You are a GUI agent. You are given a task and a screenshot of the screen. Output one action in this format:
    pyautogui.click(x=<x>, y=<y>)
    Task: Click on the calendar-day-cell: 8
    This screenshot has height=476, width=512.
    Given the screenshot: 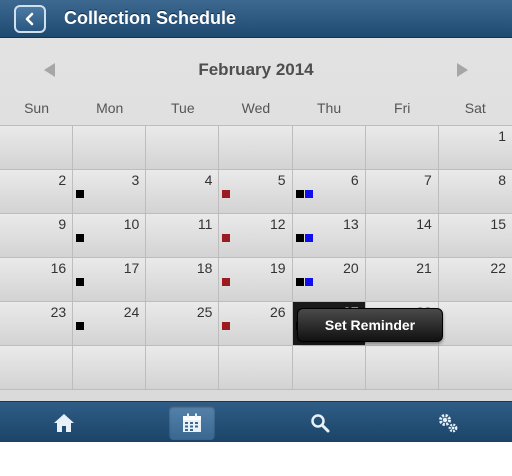 What is the action you would take?
    pyautogui.click(x=475, y=192)
    